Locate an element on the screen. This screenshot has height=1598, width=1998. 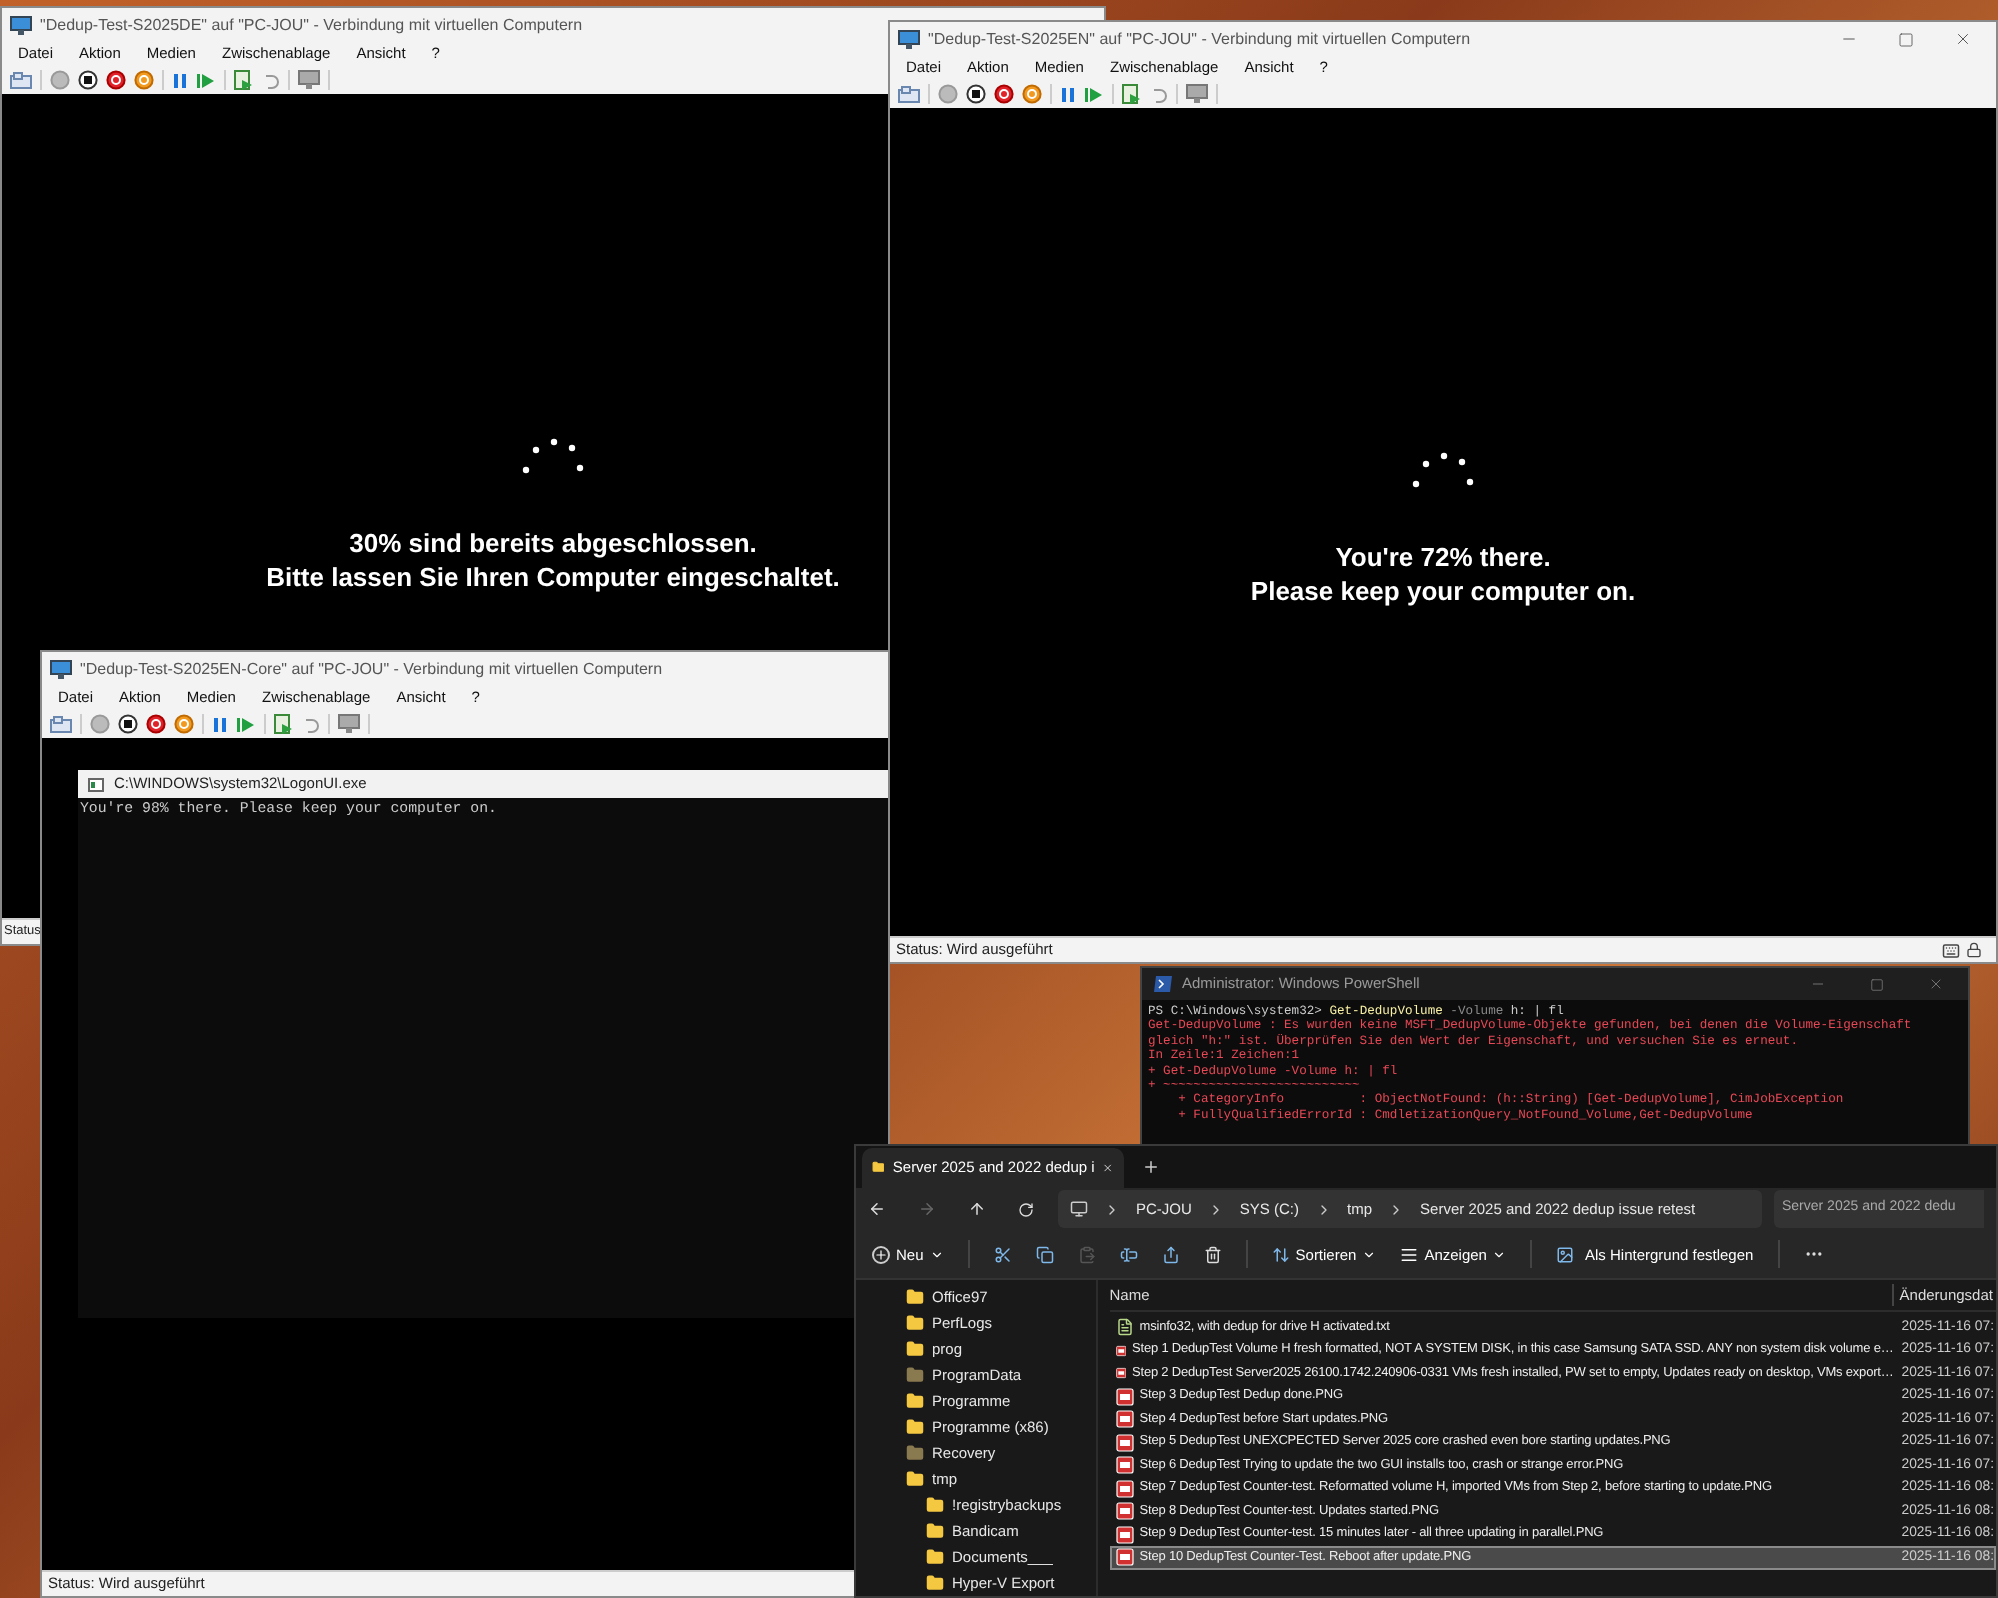
window-title: "Dedup-Test-S2025DE" auf "PC-JOU" - Verbindung mit virtuellen Computern is located at coordinates (311, 25).